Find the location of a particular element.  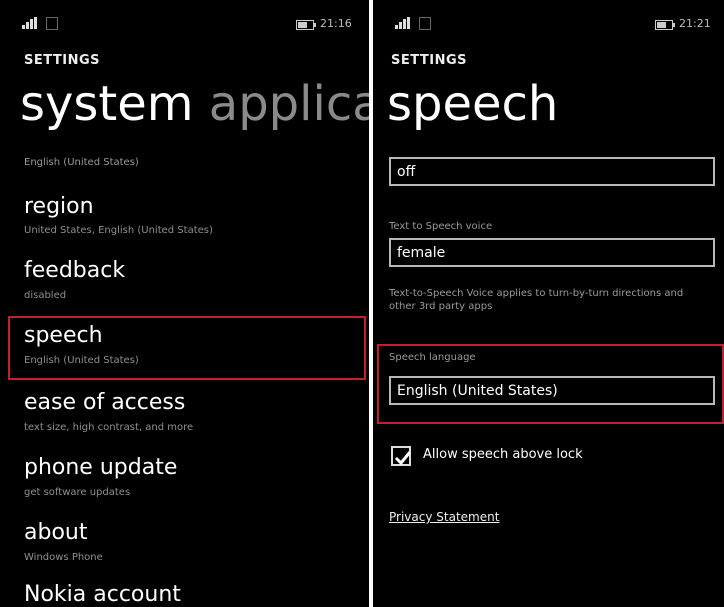

language-subtitle: English (United States) is located at coordinates (81, 162).